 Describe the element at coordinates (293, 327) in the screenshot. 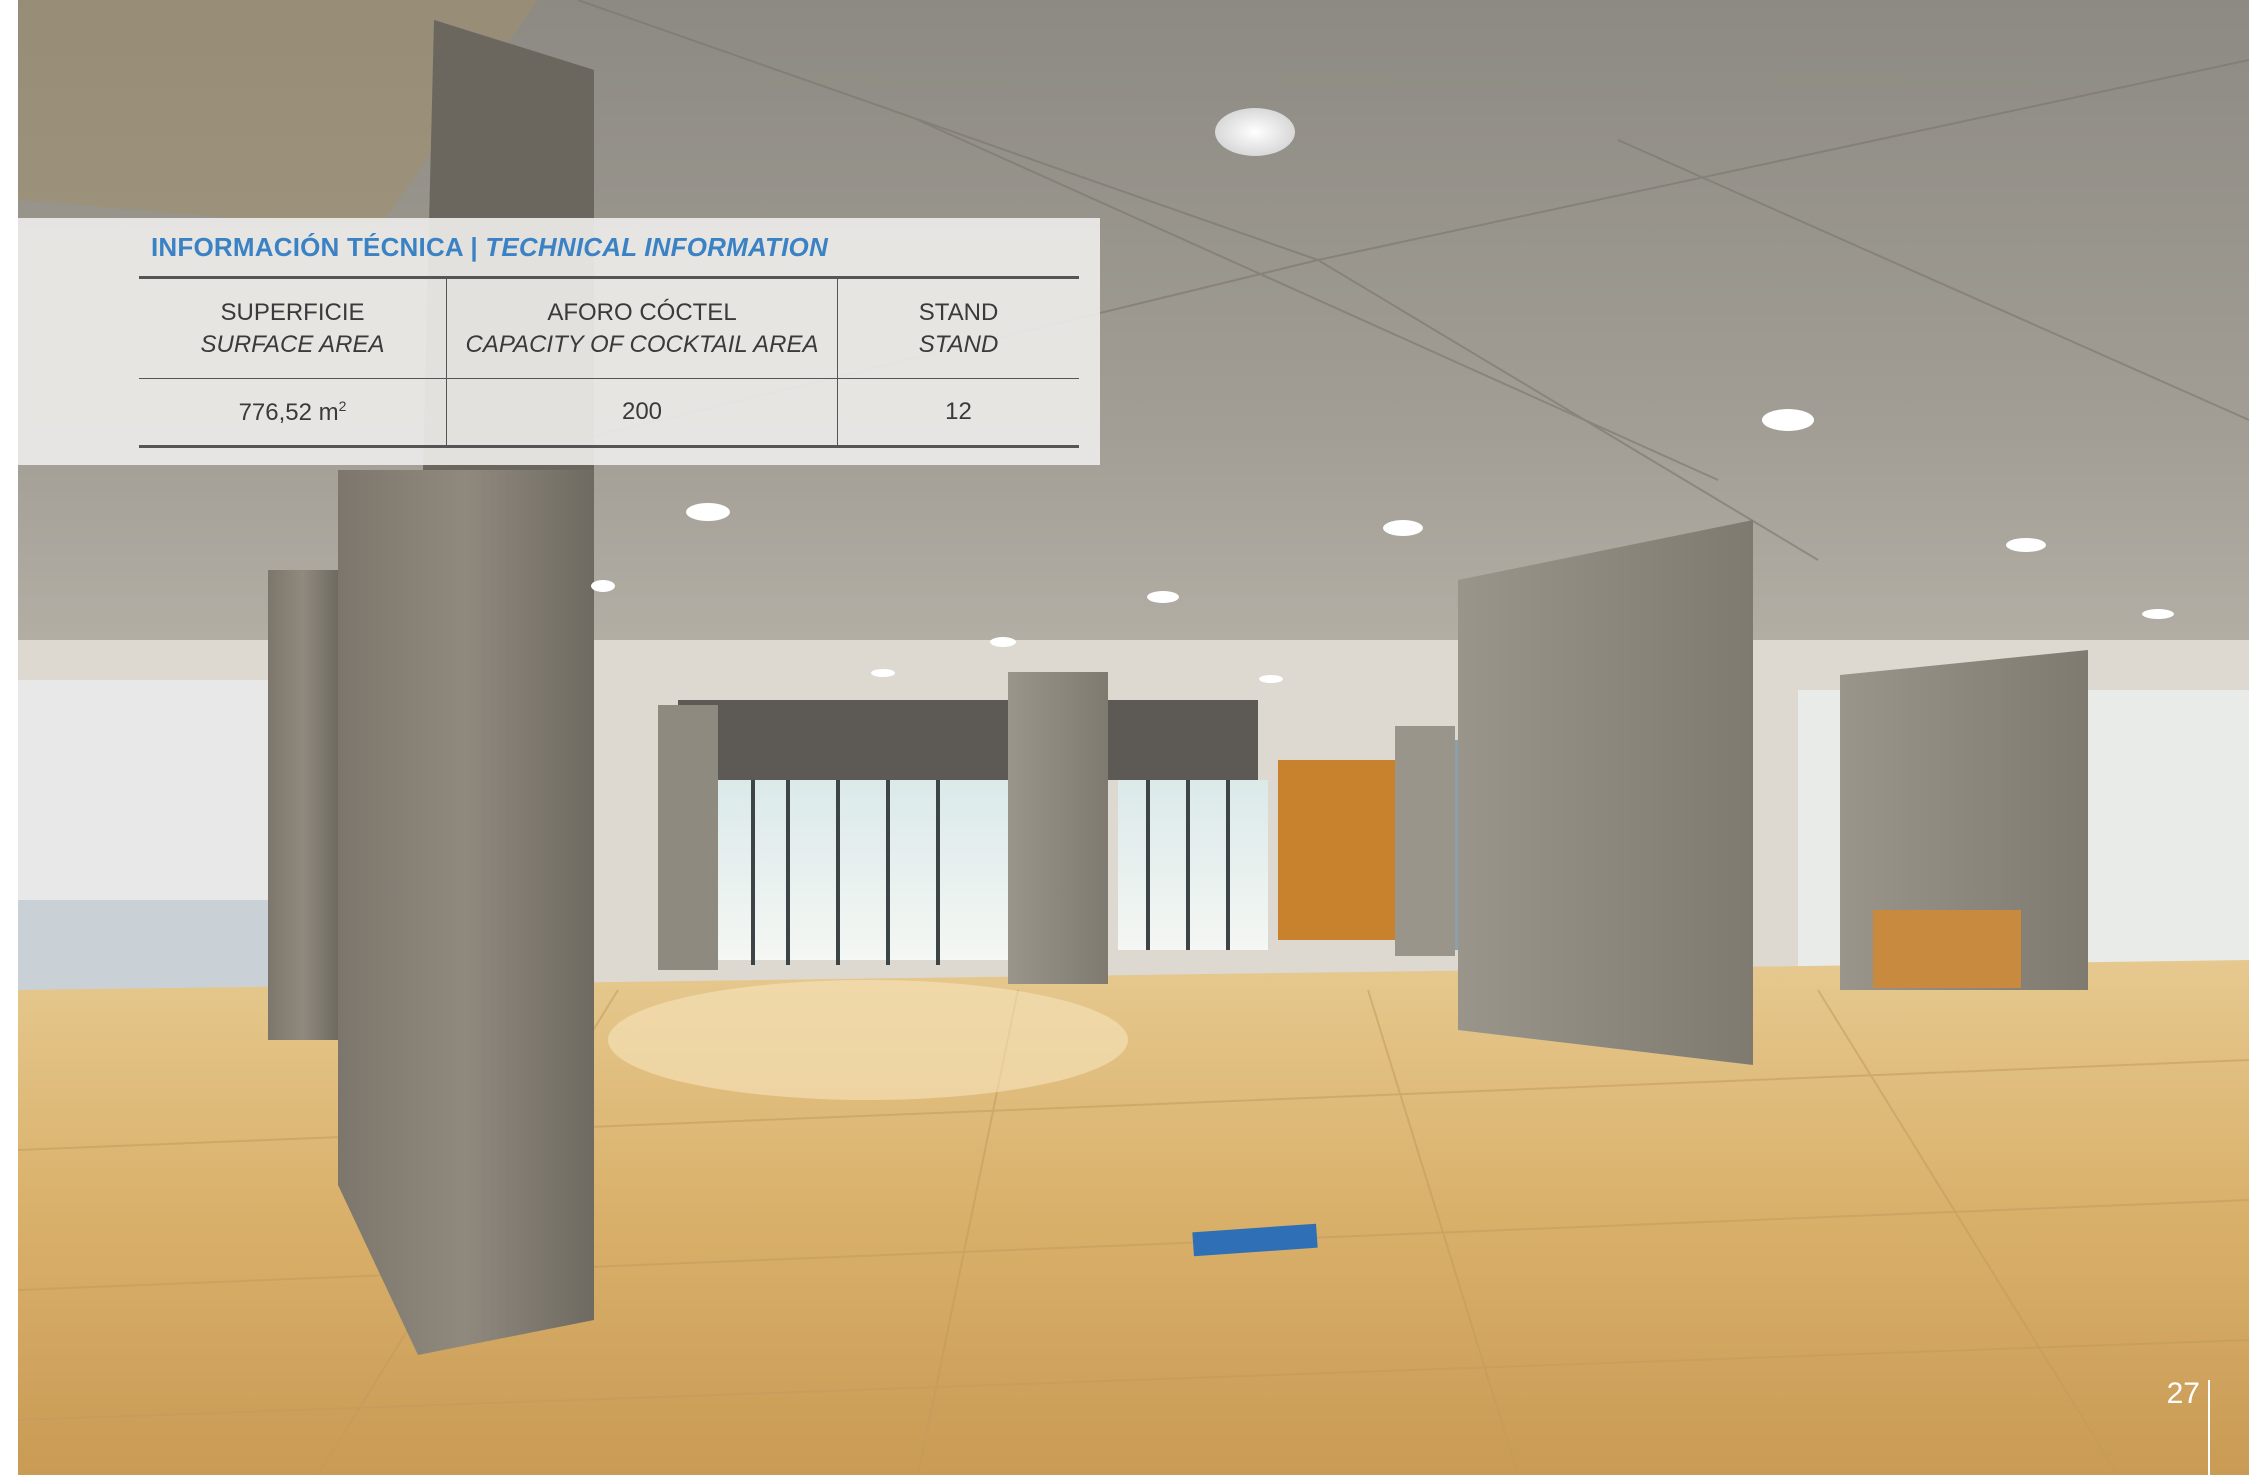

I see `header-surface: SUPERFICIE SURFACE AREA` at that location.